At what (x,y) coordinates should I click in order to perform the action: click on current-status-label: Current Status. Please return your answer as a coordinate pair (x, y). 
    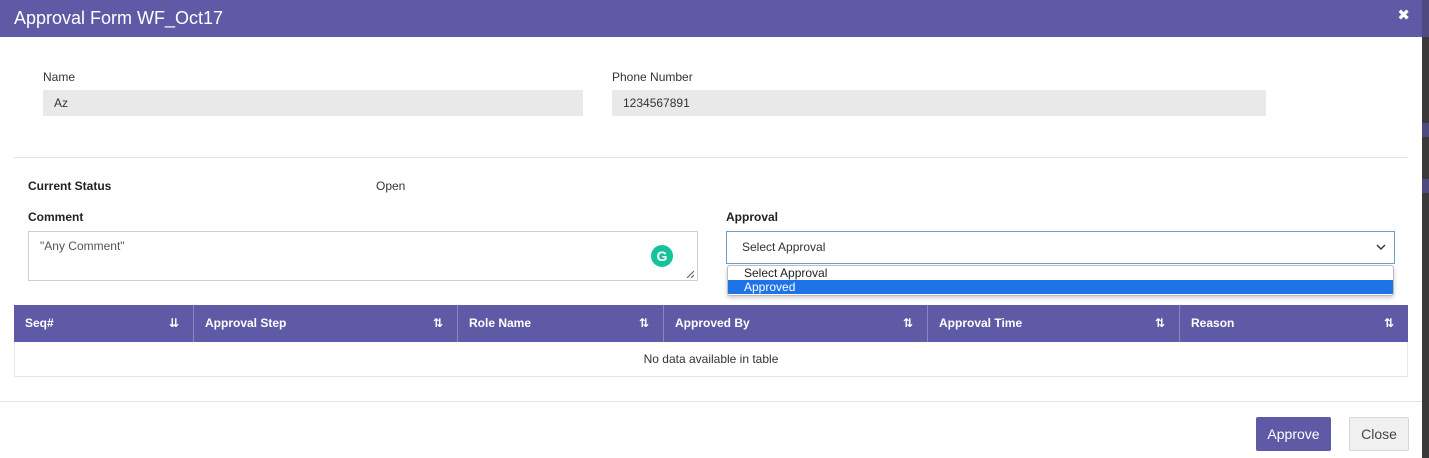
    Looking at the image, I should click on (70, 186).